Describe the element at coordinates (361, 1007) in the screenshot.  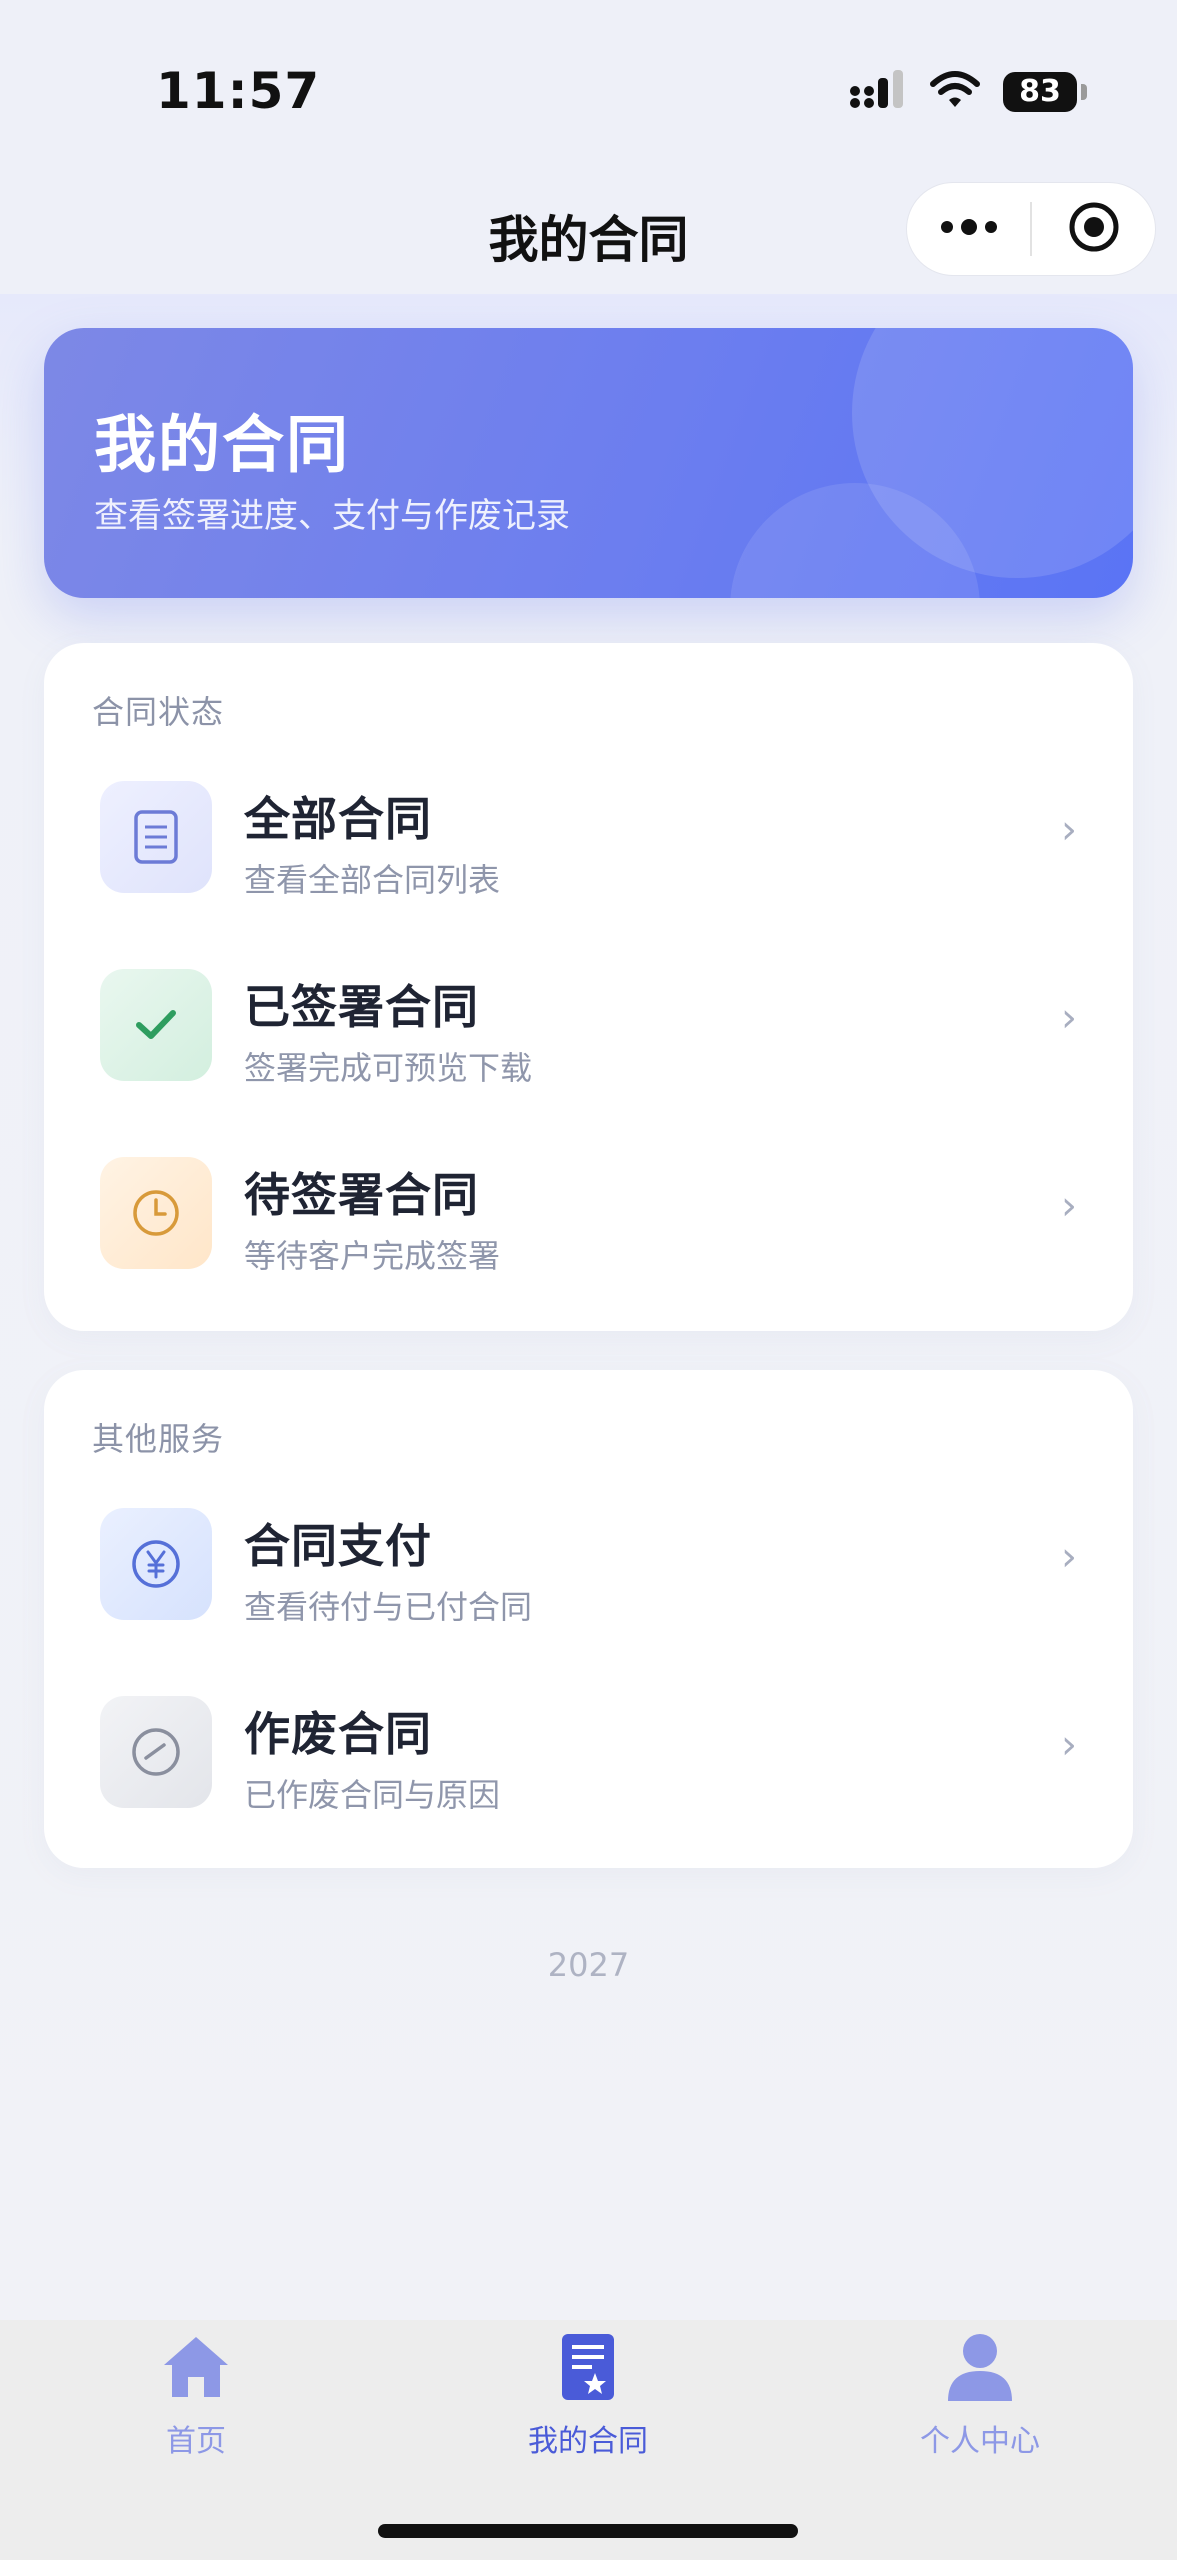
I see `item-title: 已签署合同` at that location.